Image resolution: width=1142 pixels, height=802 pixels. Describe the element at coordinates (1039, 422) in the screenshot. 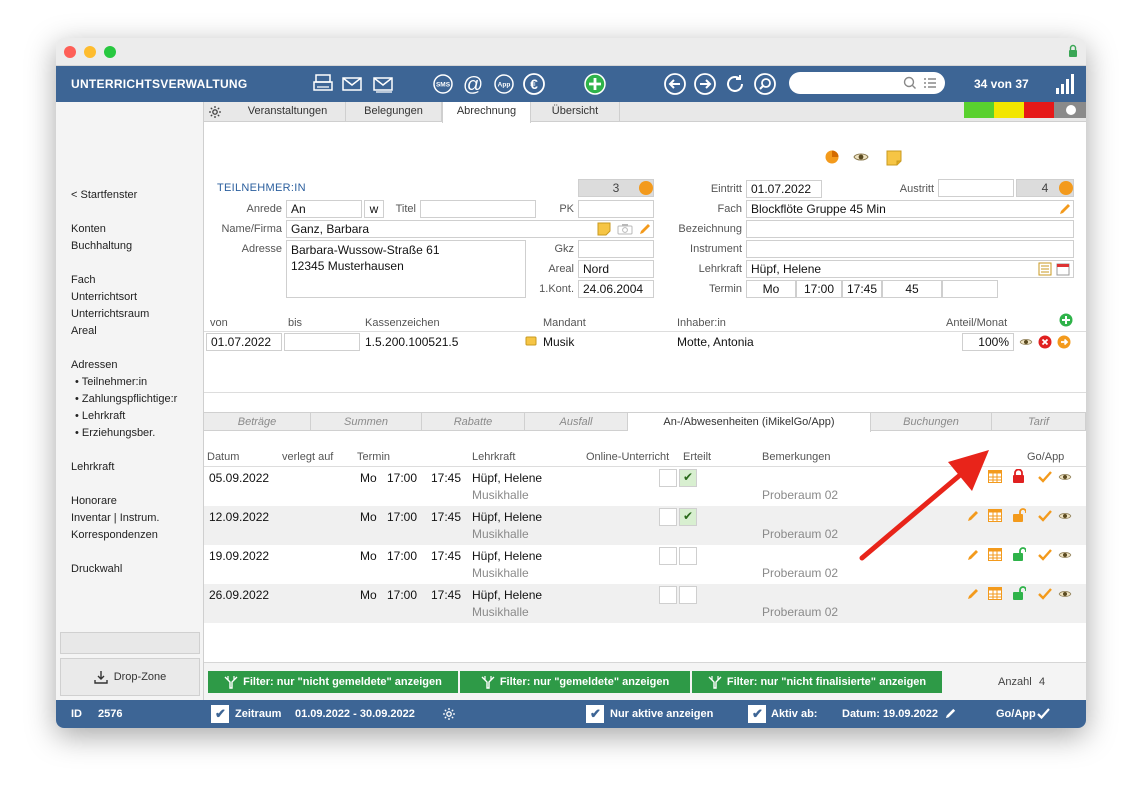

I see `subtab-tarif: Tarif` at that location.